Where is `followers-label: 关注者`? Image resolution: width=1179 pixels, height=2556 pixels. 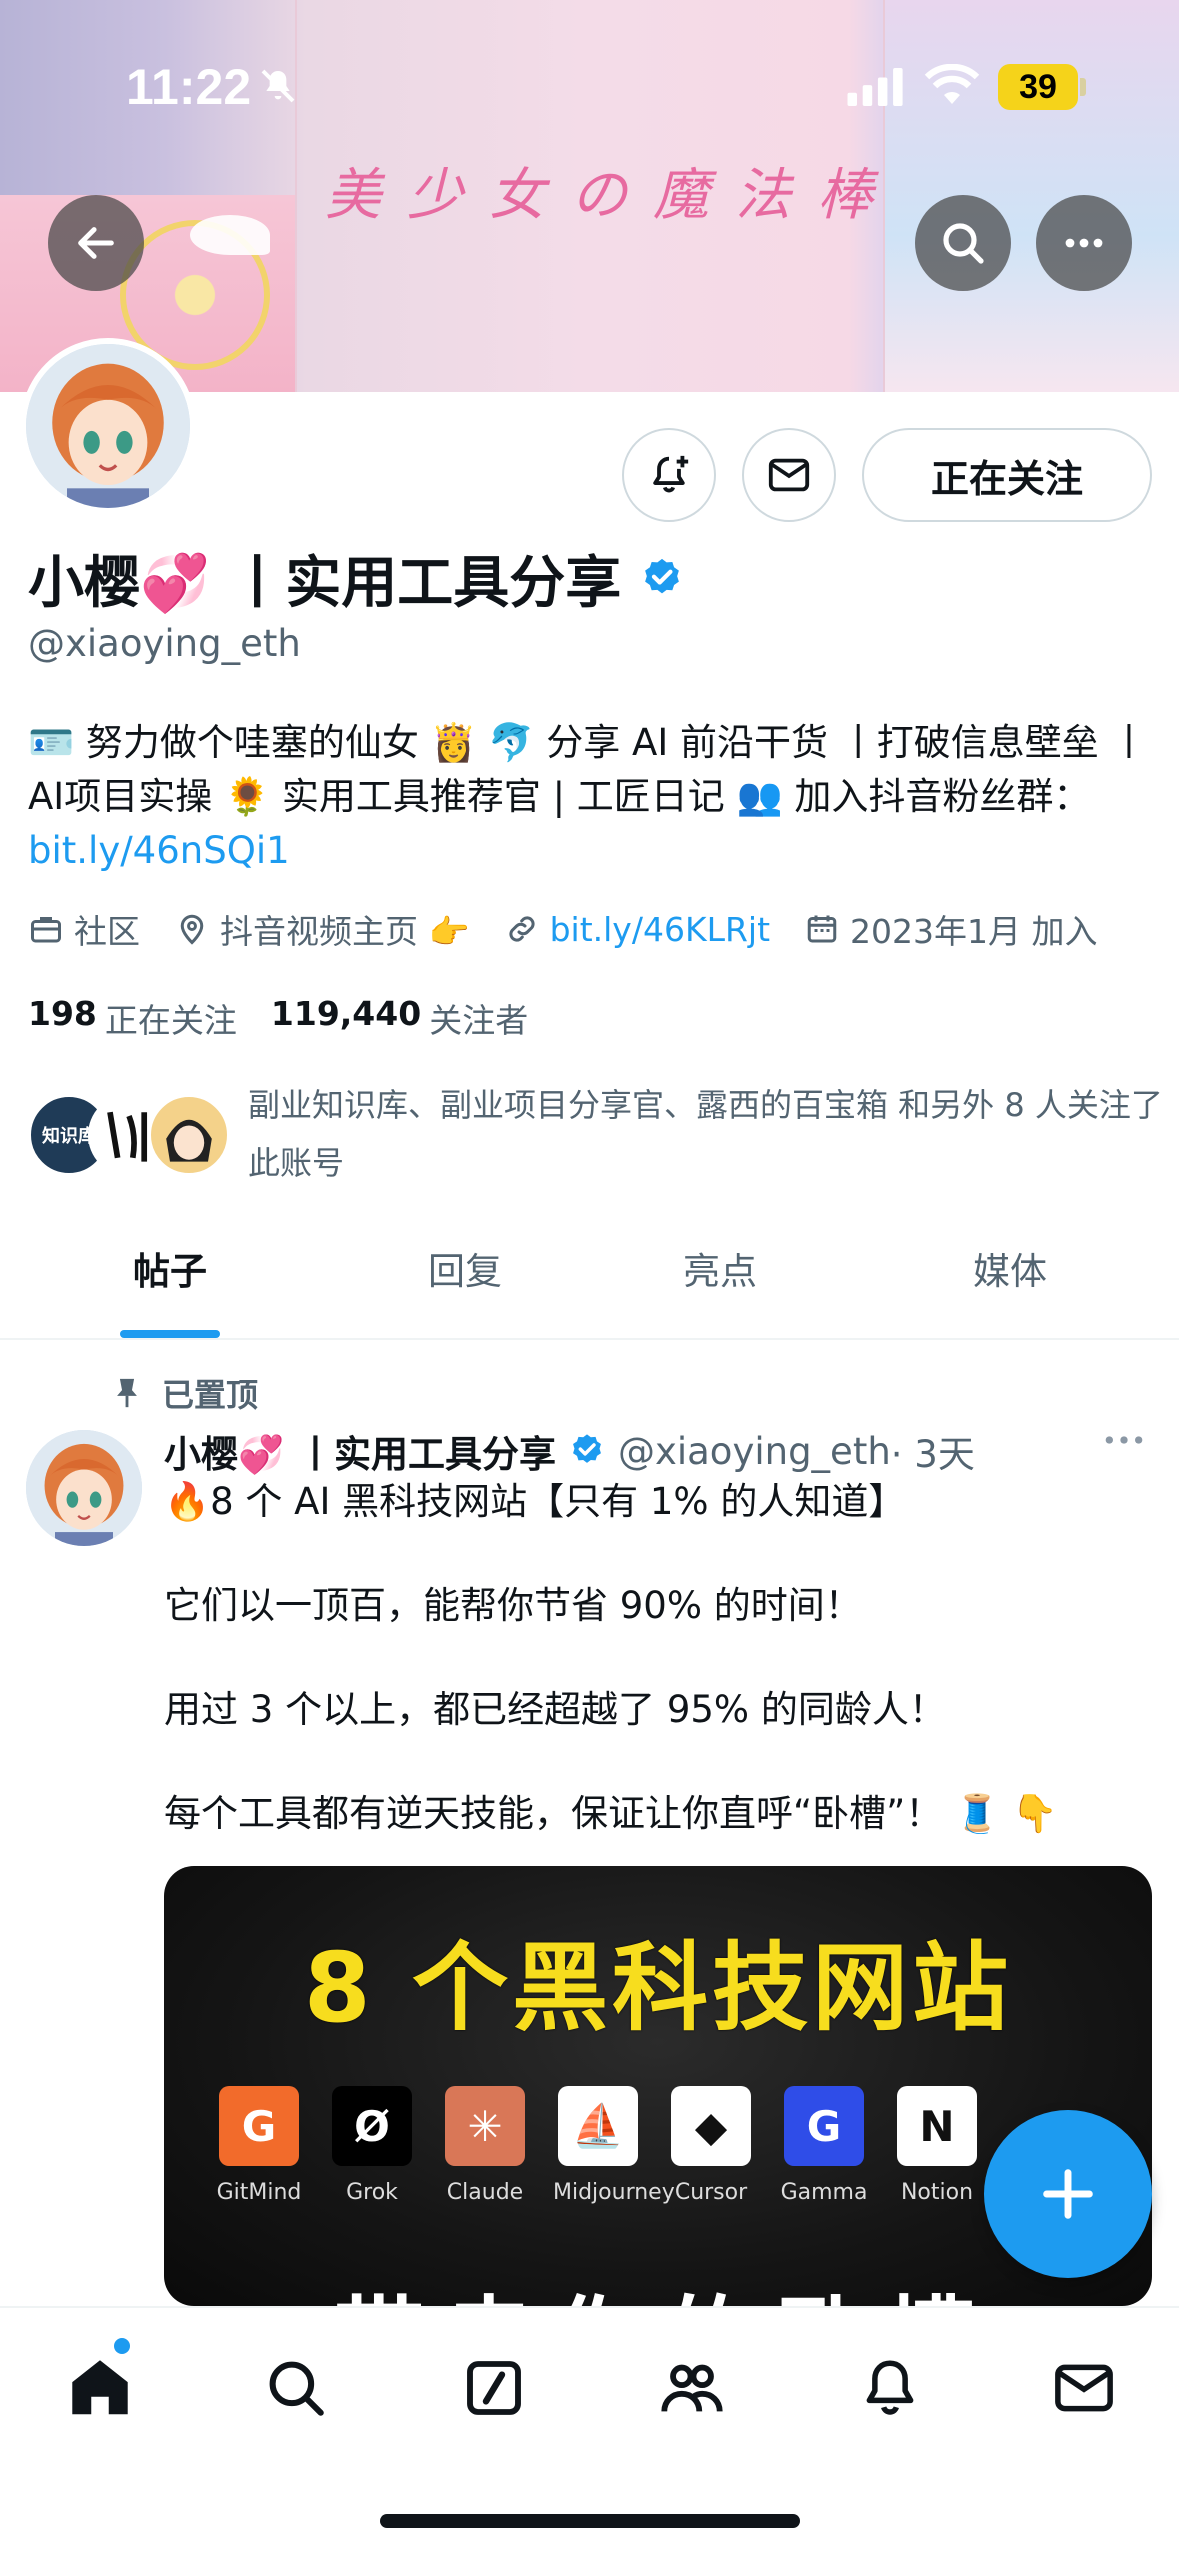
followers-label: 关注者 is located at coordinates (479, 1020).